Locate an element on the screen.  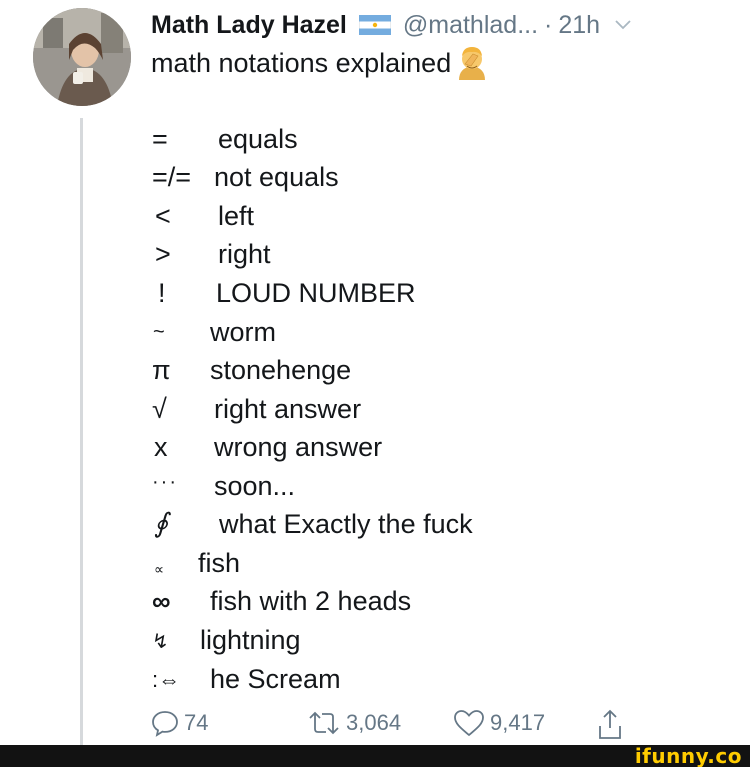
tweet-text-label: math notations explained is located at coordinates (301, 62).